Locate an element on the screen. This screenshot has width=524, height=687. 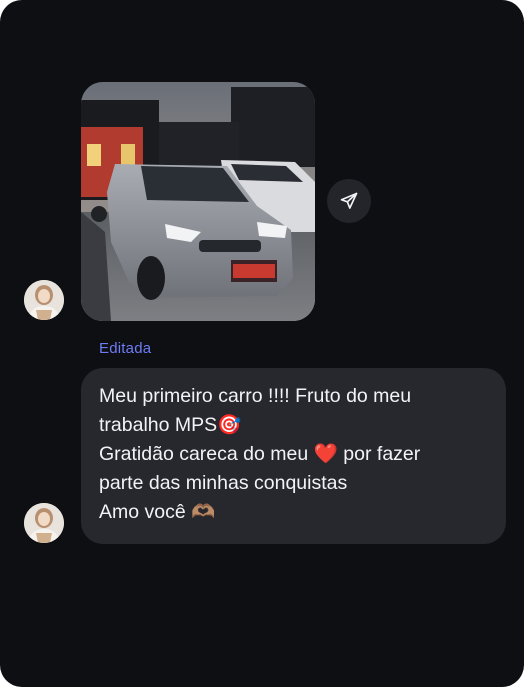
edited-label: Editada is located at coordinates (125, 348).